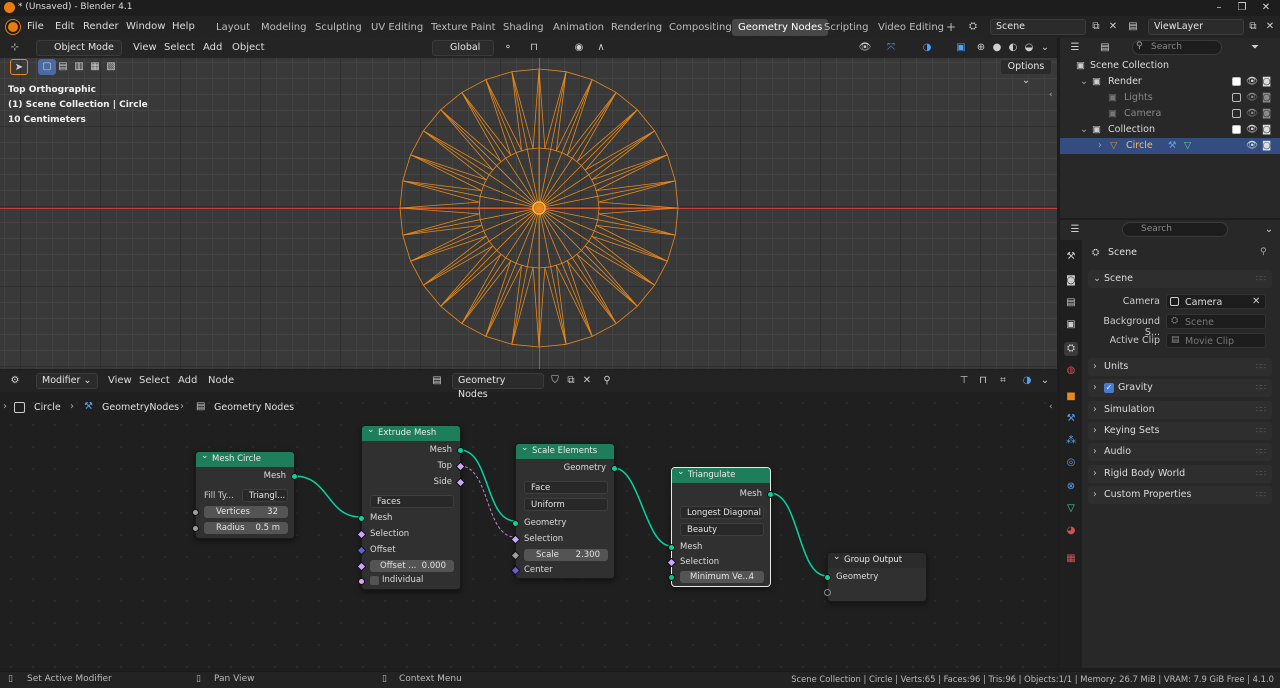 This screenshot has width=1280, height=688. Describe the element at coordinates (911, 27) in the screenshot. I see `tab-video-editing: Video Editing` at that location.